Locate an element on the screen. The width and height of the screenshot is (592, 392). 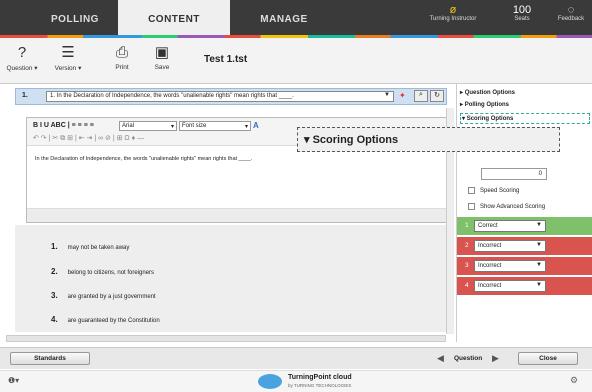
speed-scoring-checkbox is located at coordinates (471, 190).